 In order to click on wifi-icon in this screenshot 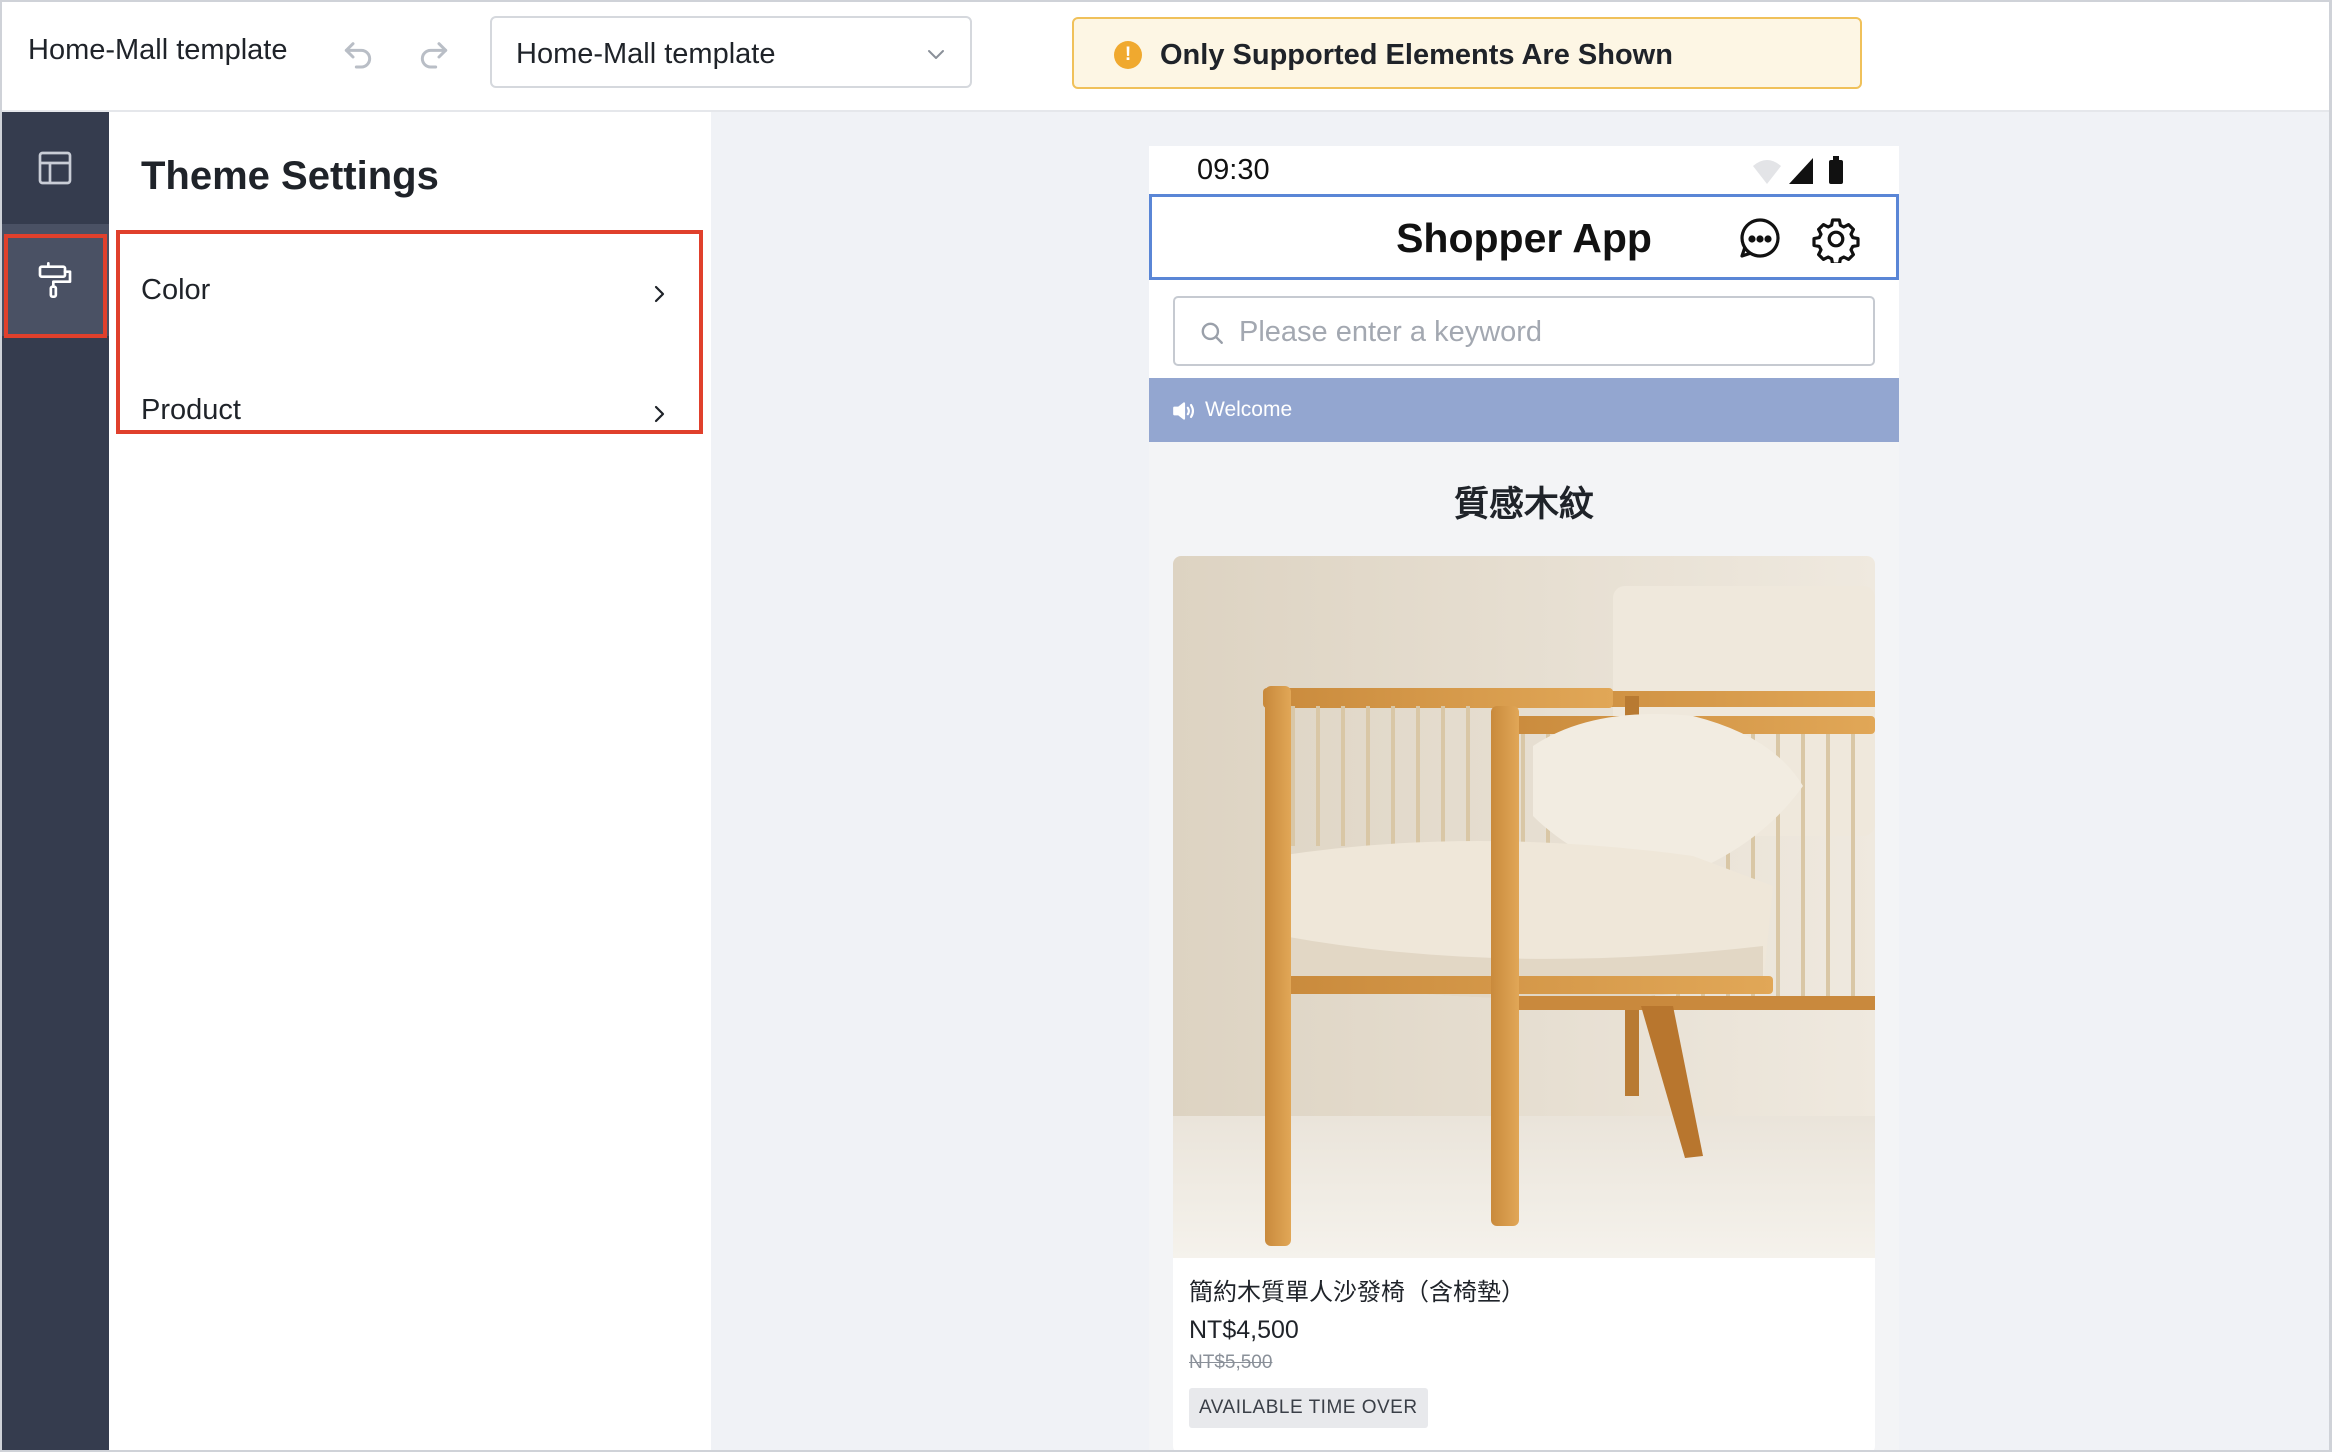, I will do `click(1767, 172)`.